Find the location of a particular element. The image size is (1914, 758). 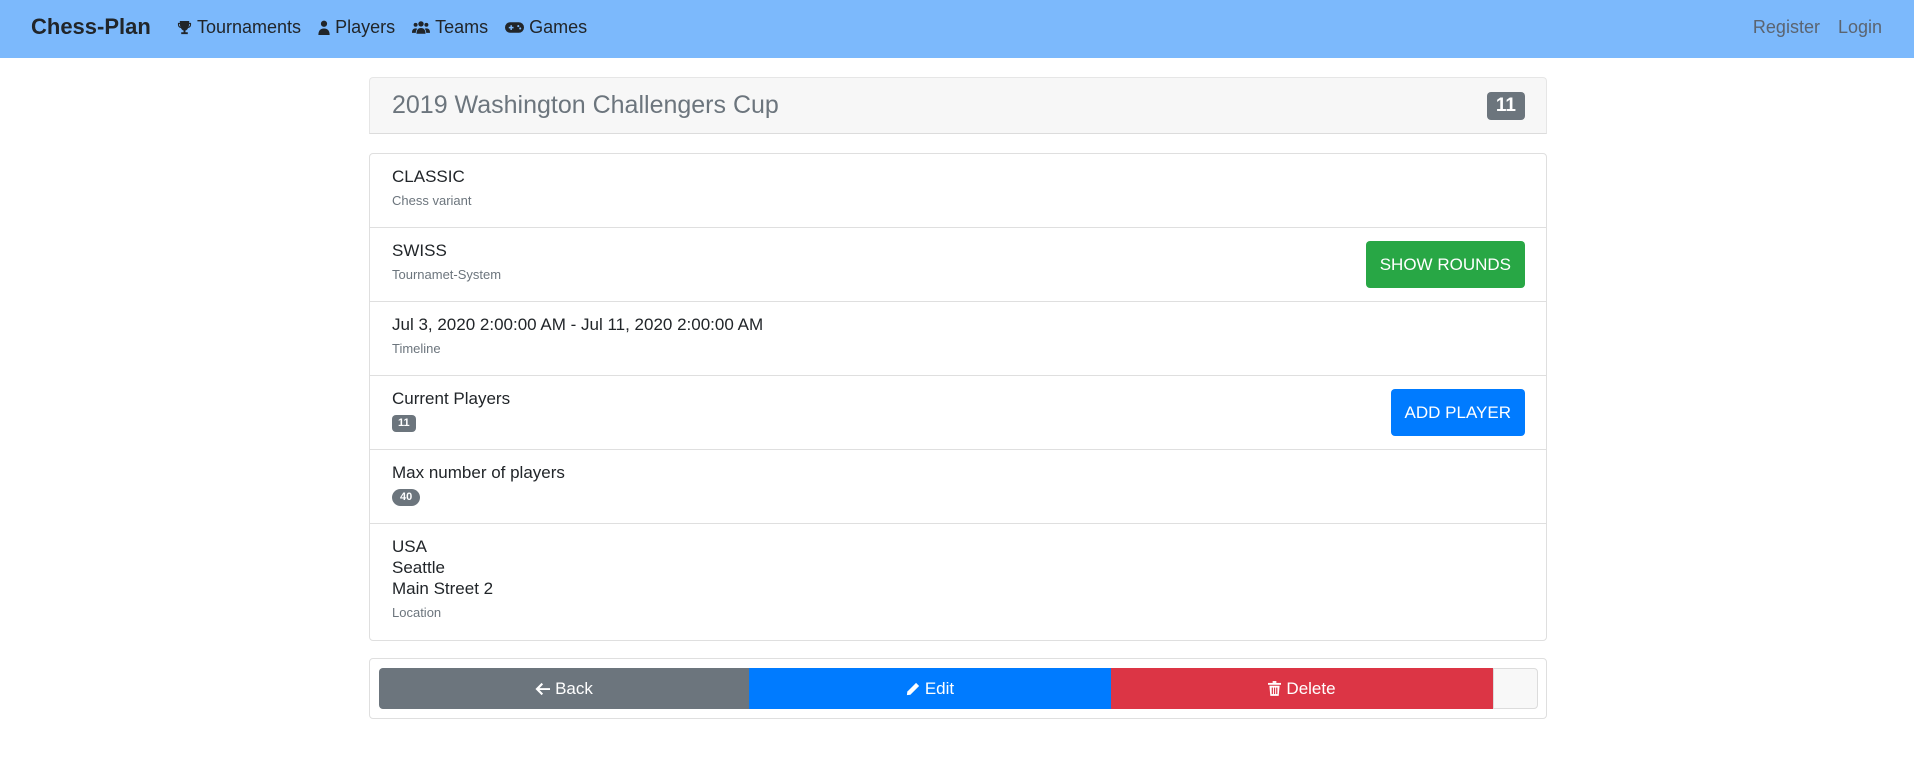

edit-label: Edit is located at coordinates (939, 688).